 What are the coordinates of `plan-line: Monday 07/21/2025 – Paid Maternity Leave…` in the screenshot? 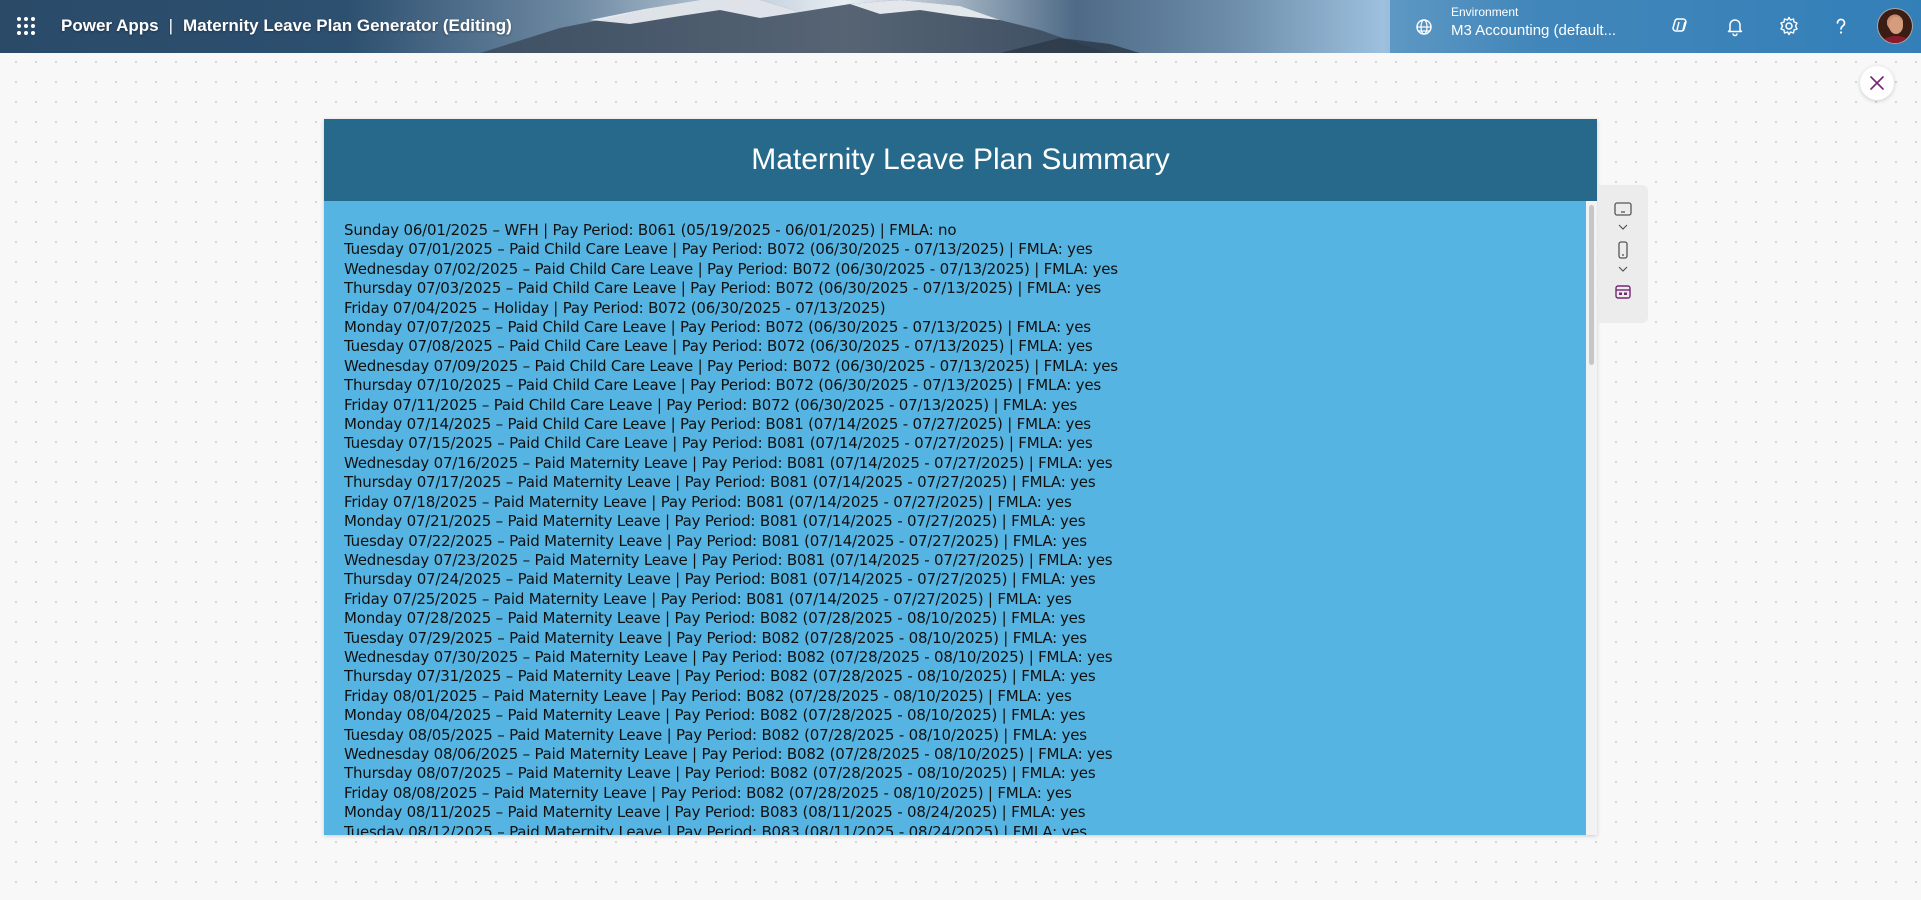 It's located at (715, 521).